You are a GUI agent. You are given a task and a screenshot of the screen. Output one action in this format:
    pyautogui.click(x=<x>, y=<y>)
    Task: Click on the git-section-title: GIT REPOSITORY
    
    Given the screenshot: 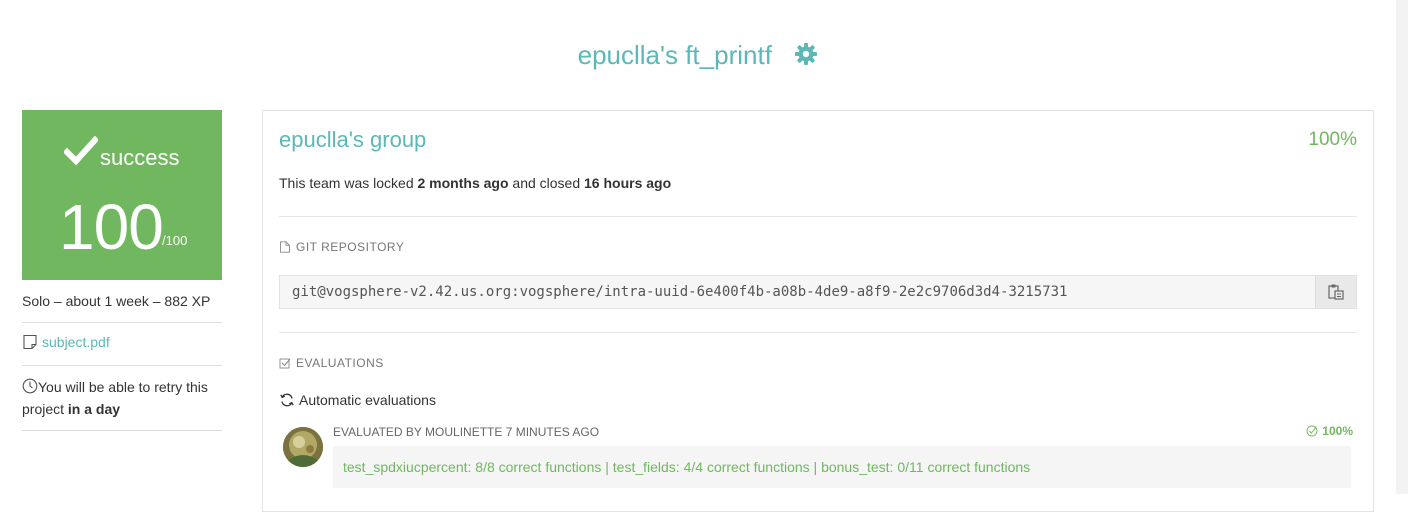 What is the action you would take?
    pyautogui.click(x=350, y=247)
    